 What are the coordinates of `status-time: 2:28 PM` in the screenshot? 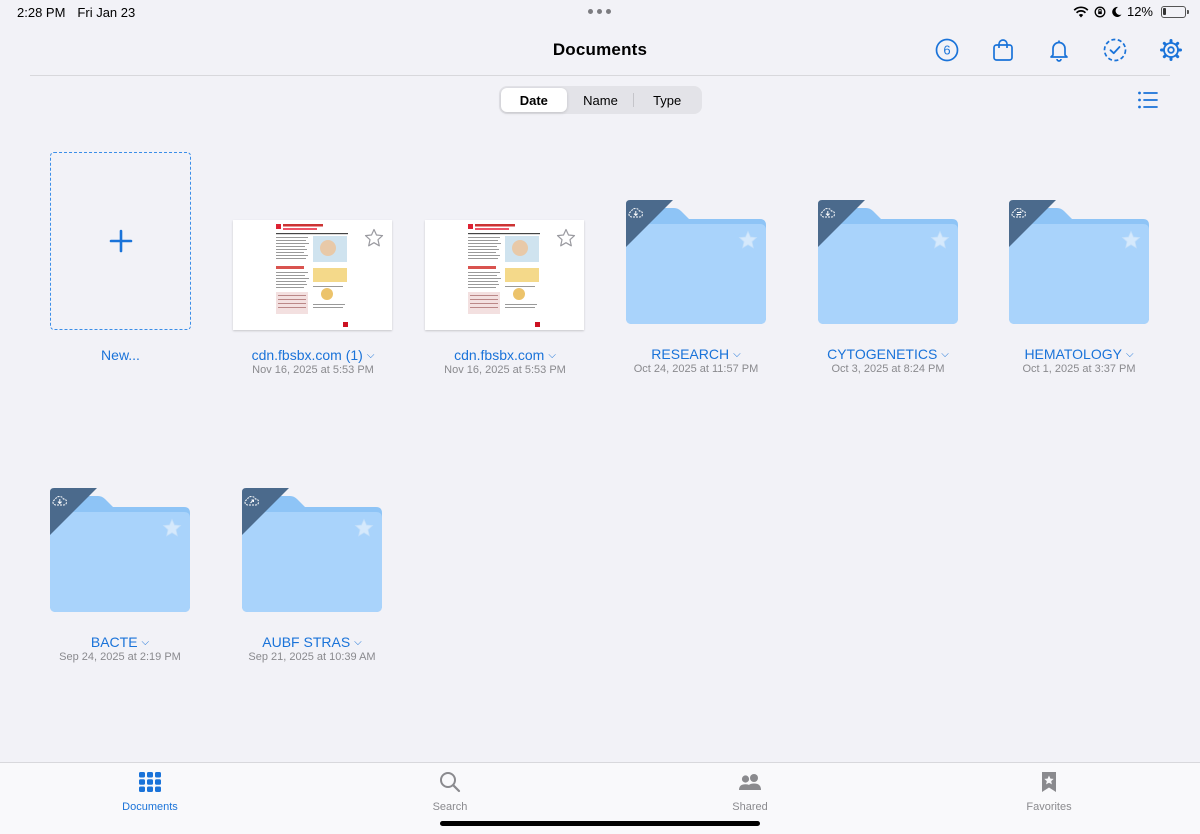 It's located at (41, 12).